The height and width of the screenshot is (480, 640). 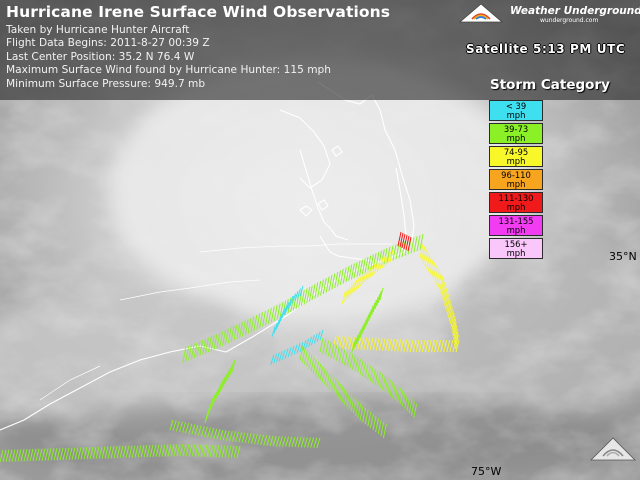 I want to click on legend-category-tropical-storm: 39-73 mph, so click(x=516, y=133).